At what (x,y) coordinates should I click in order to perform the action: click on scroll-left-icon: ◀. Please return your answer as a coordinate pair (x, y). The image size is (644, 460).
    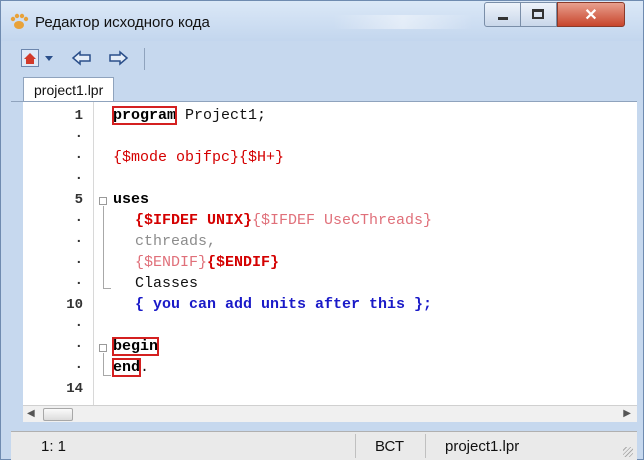
    Looking at the image, I should click on (31, 413).